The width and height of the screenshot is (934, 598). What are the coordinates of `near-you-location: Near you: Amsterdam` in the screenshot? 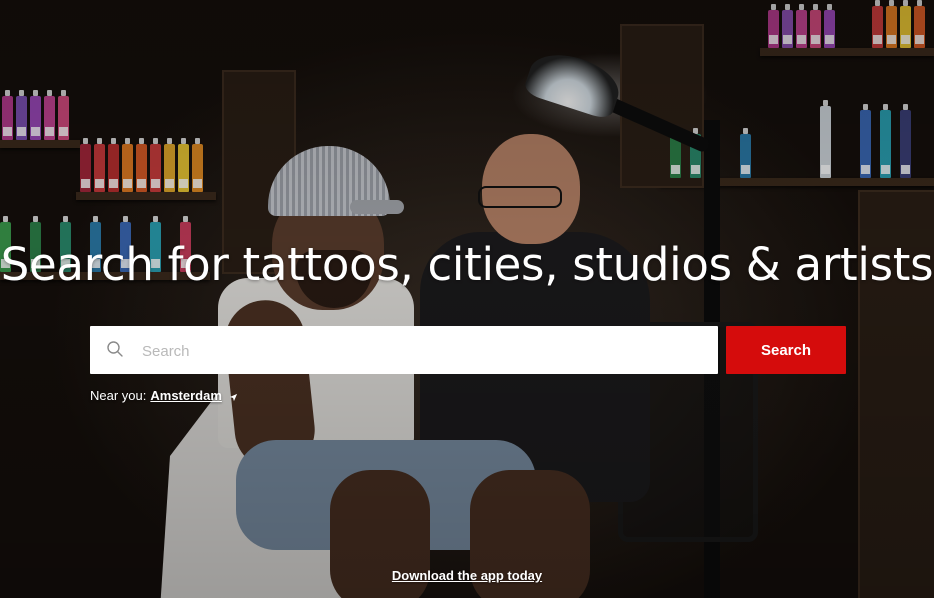 It's located at (164, 395).